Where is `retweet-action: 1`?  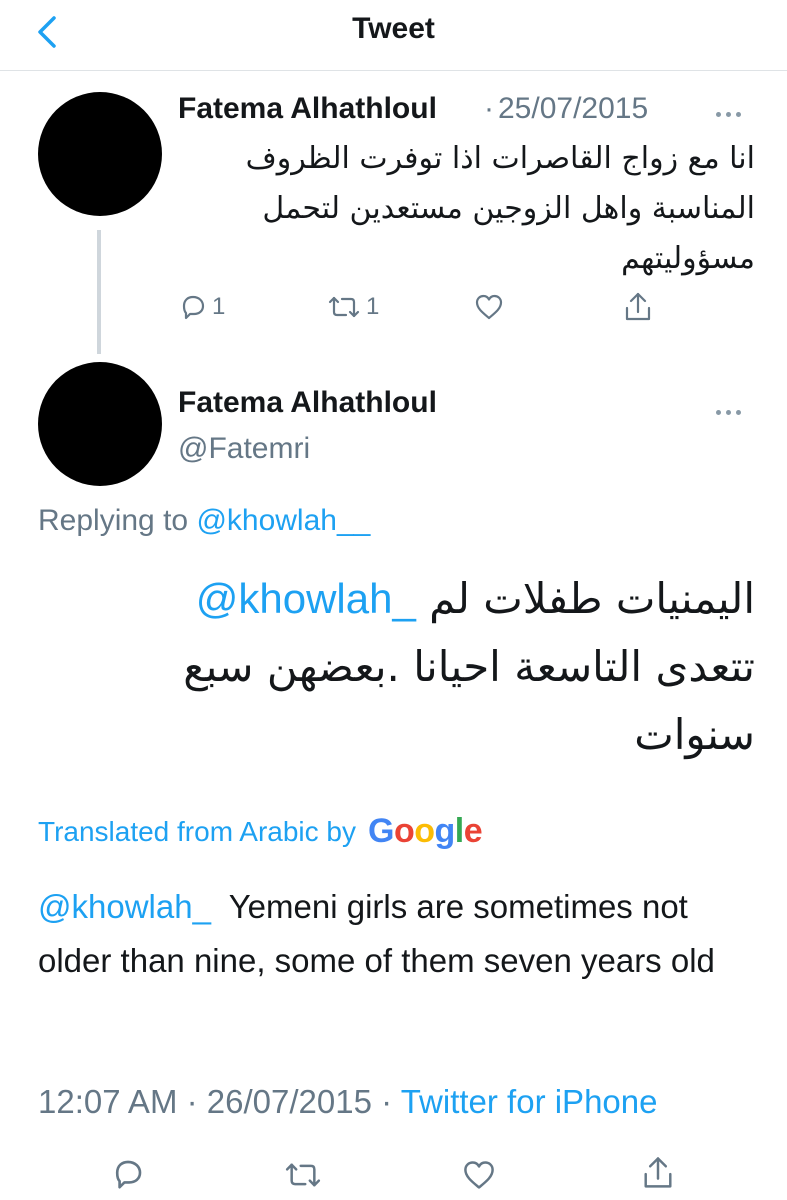 retweet-action: 1 is located at coordinates (352, 307).